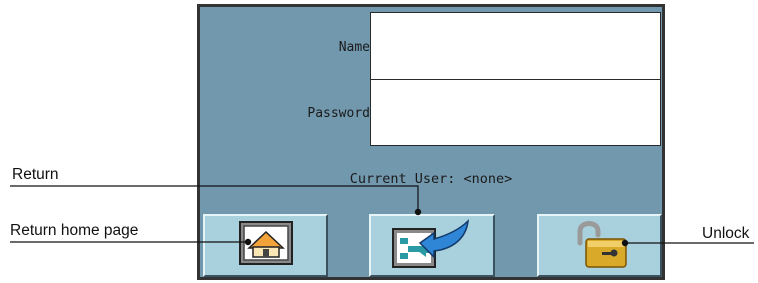 The image size is (758, 283). Describe the element at coordinates (74, 230) in the screenshot. I see `return-home-callout-label: Return home page` at that location.